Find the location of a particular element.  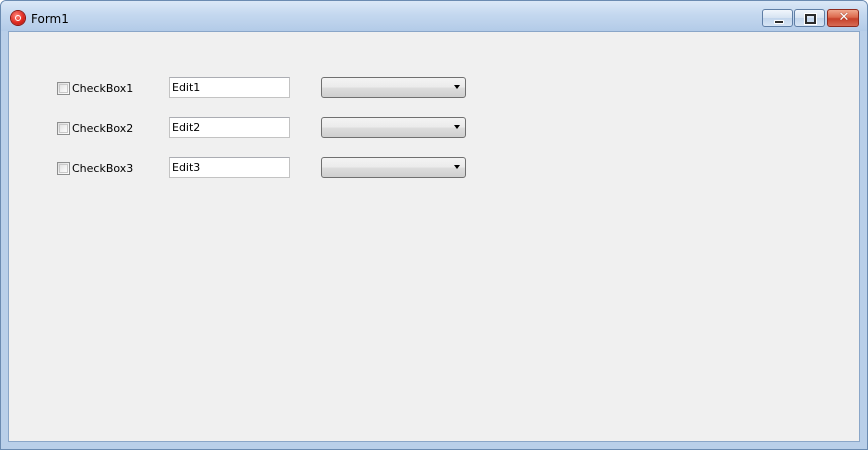

checkbox-3: CheckBox3 is located at coordinates (102, 168).